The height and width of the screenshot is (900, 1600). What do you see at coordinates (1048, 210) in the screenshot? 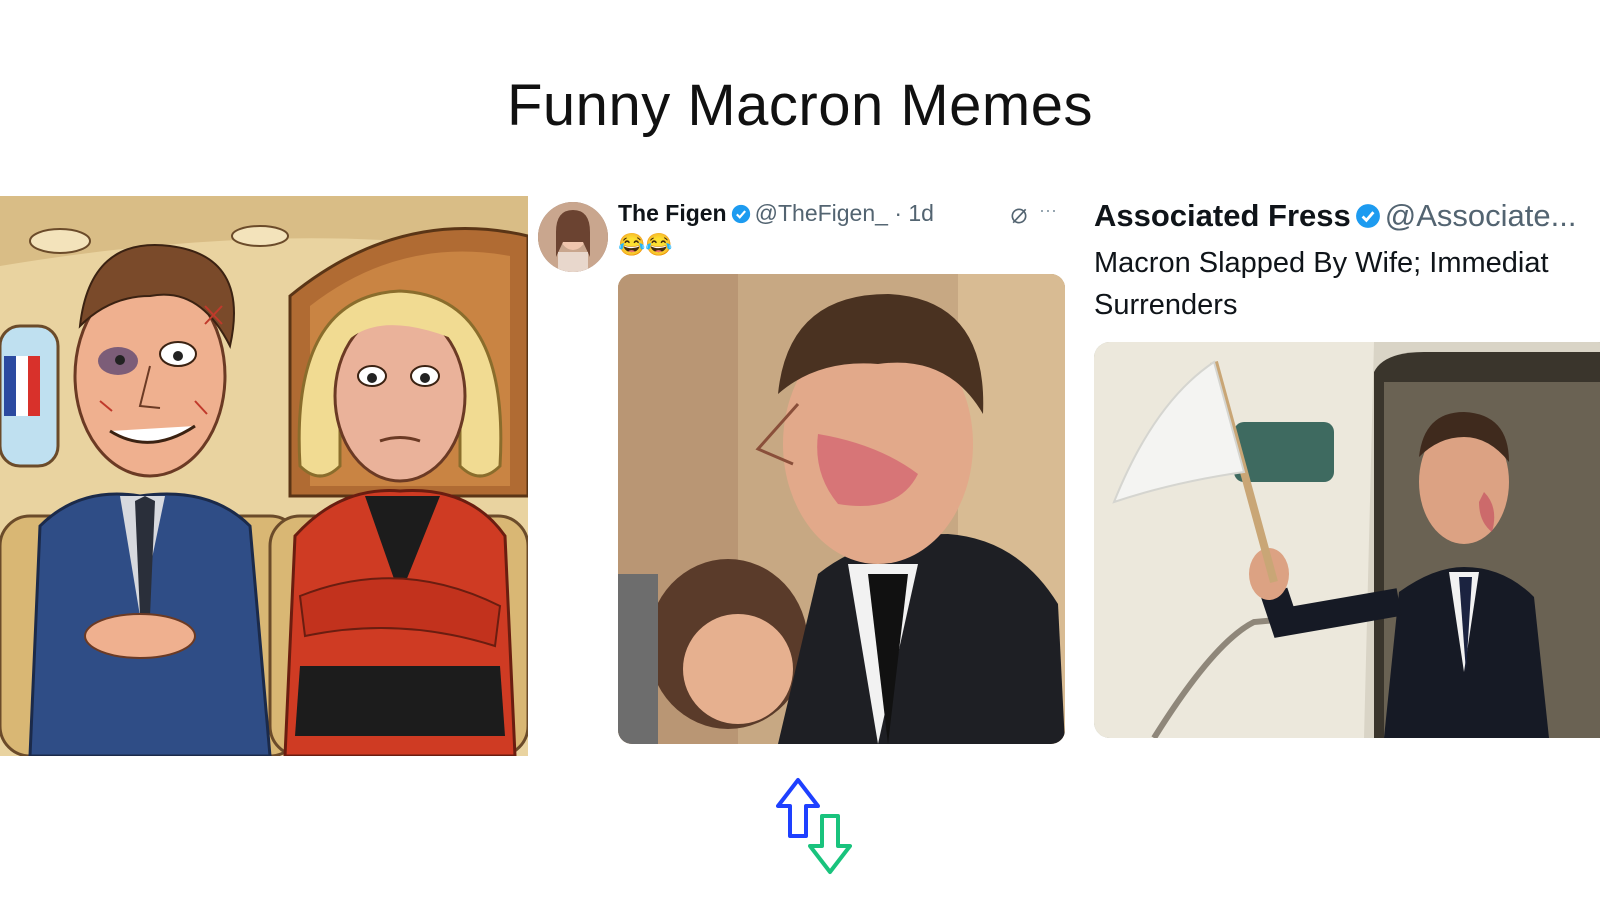
I see `more-options-icon: ···` at bounding box center [1048, 210].